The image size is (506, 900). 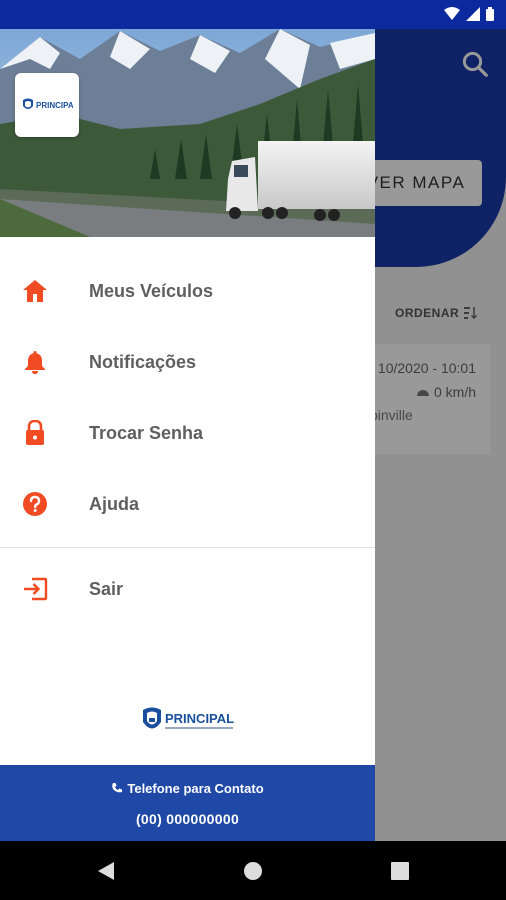 I want to click on principal-footer-logo: PRINCIPAL, so click(x=189, y=721).